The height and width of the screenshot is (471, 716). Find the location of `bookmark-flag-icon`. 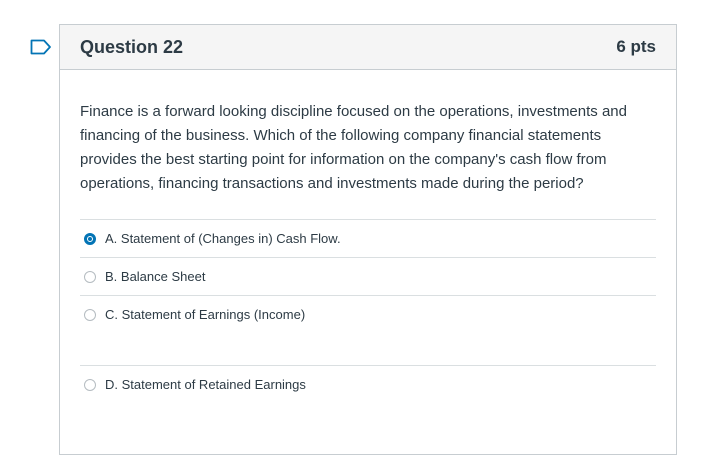

bookmark-flag-icon is located at coordinates (41, 47).